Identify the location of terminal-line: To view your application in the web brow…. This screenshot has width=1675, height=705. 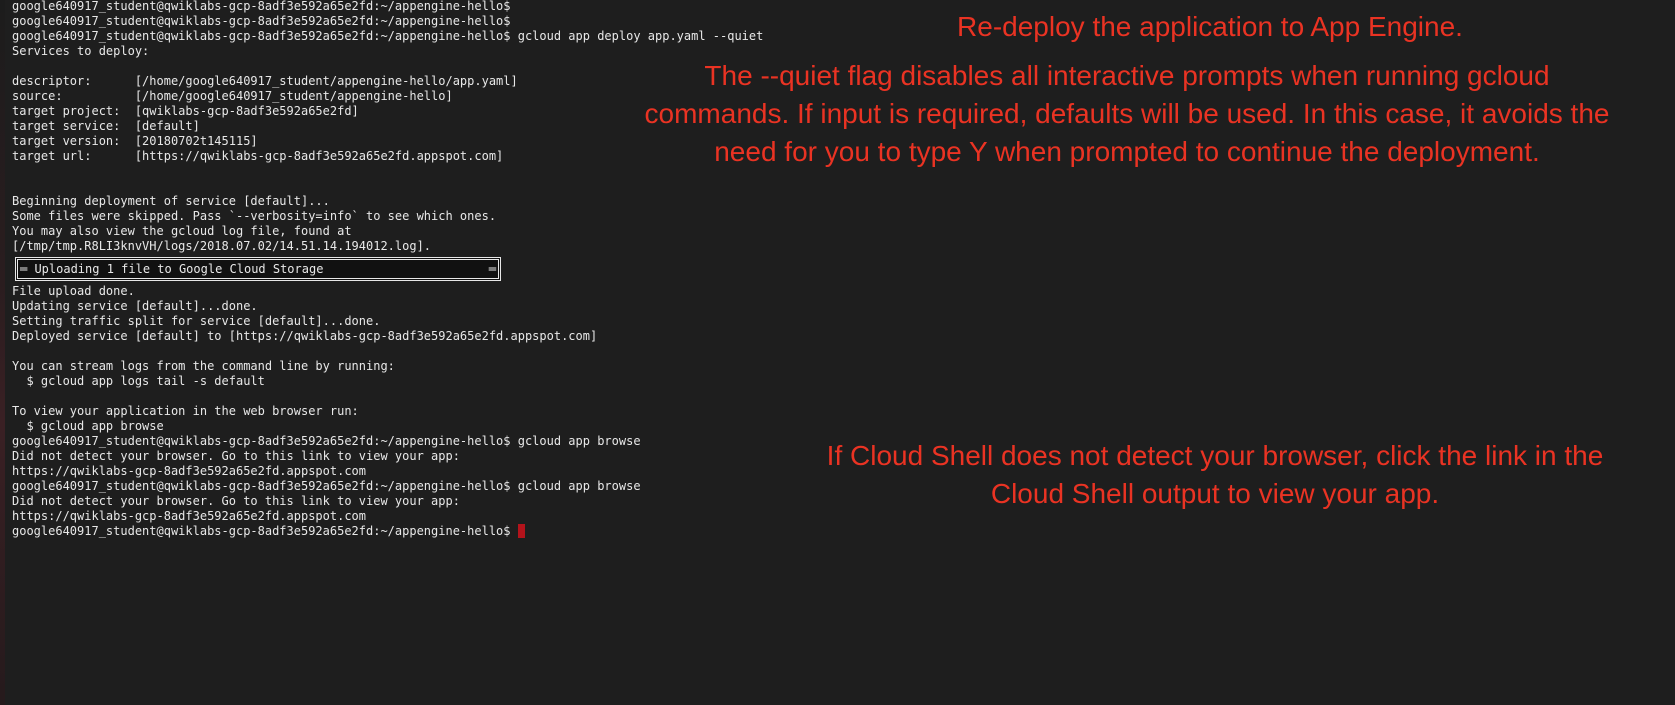
(185, 411).